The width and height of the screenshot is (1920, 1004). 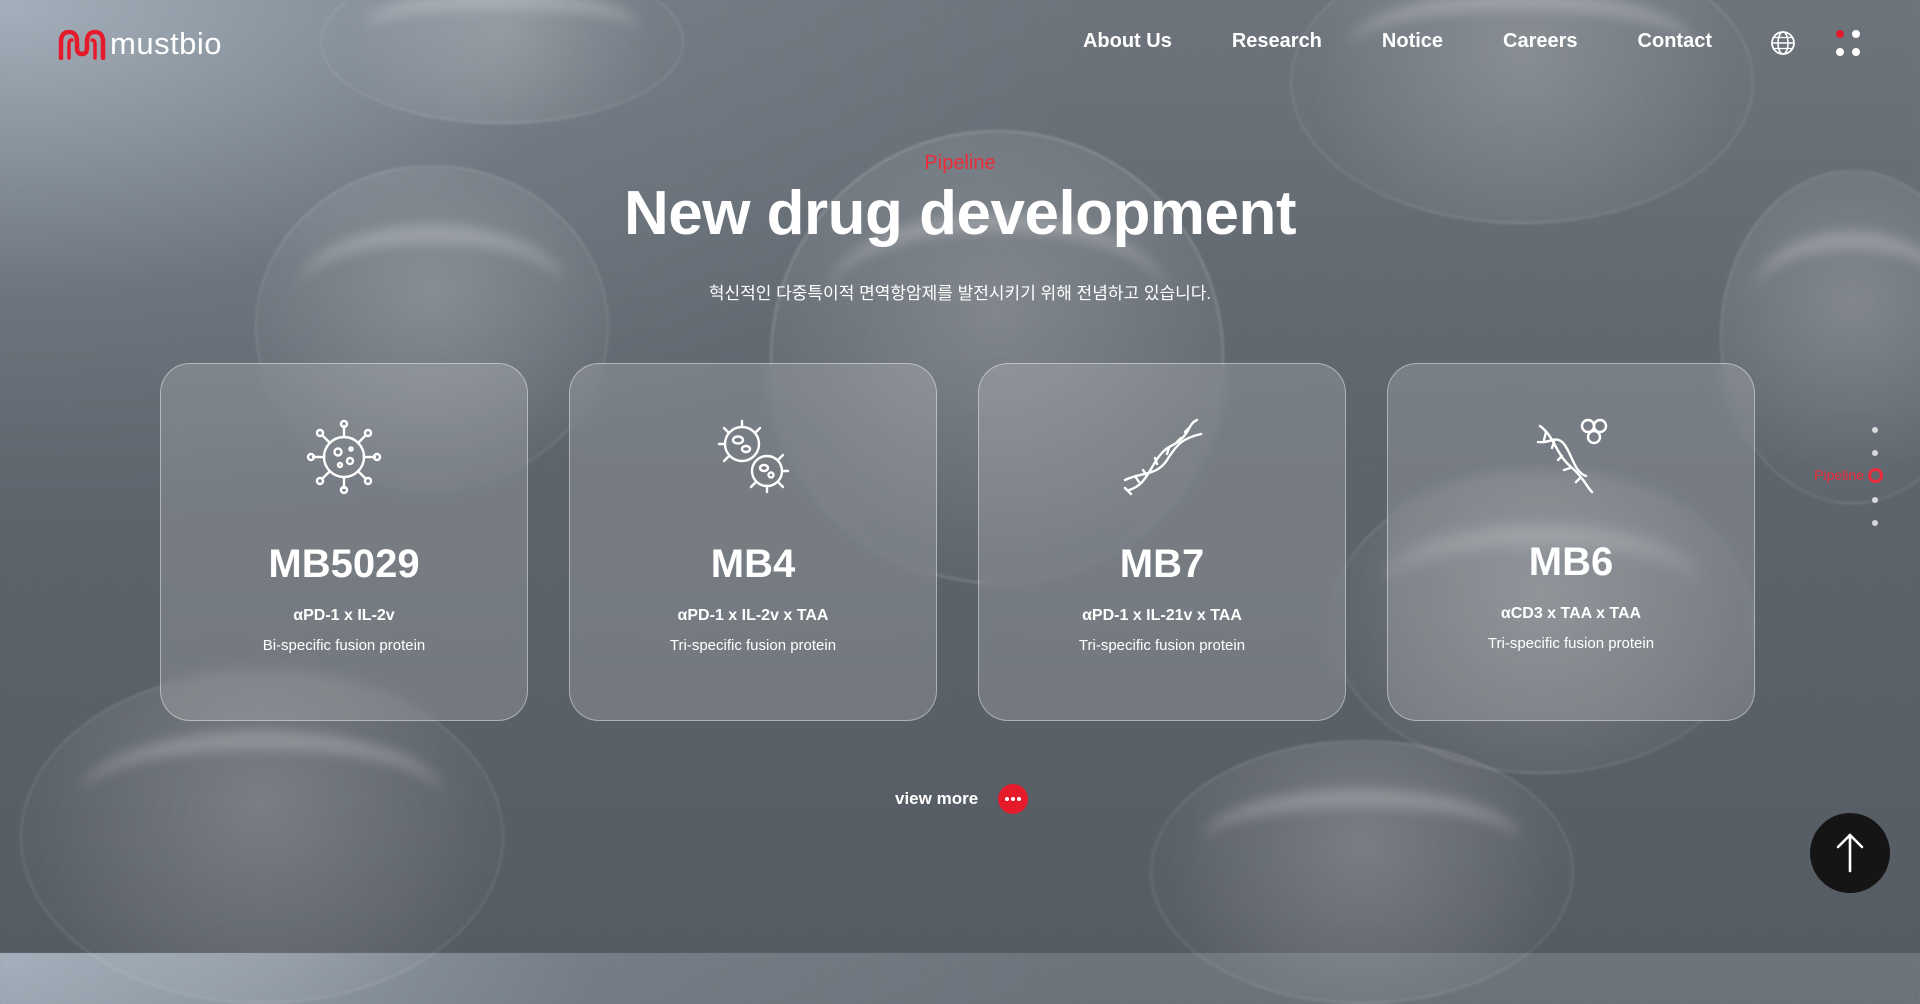 I want to click on section-pagination: Pipeline, so click(x=1843, y=478).